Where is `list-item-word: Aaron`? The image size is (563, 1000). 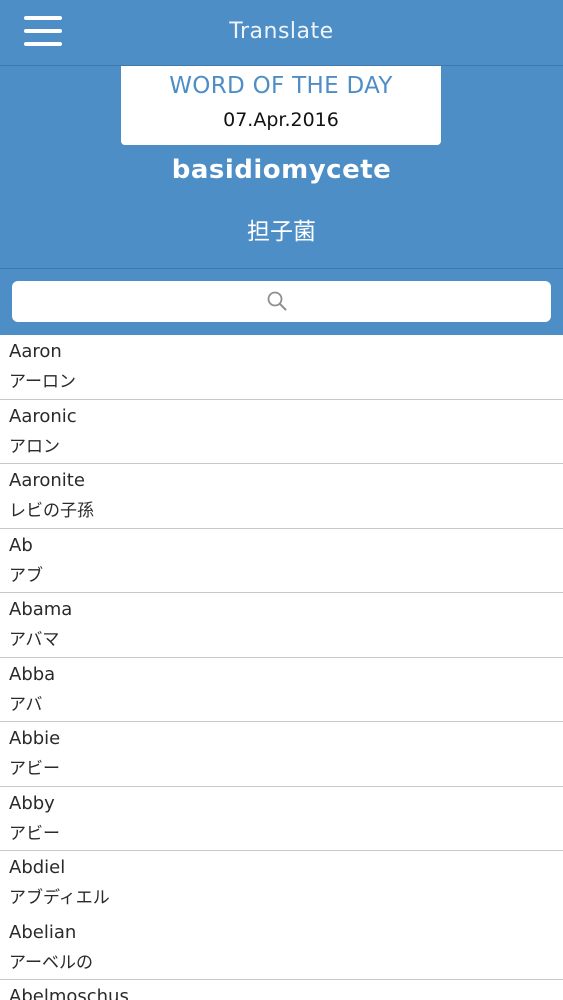 list-item-word: Aaron is located at coordinates (35, 351).